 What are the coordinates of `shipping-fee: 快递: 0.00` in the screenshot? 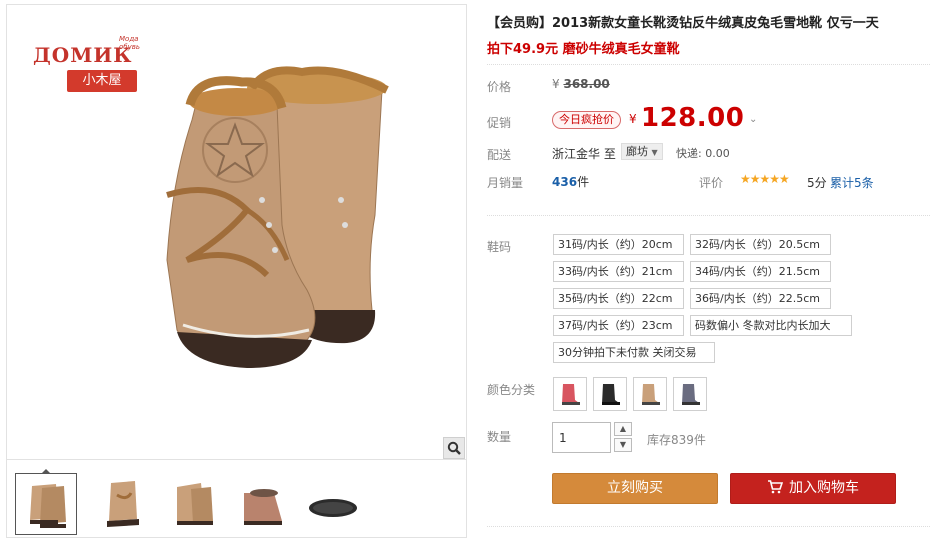 It's located at (703, 153).